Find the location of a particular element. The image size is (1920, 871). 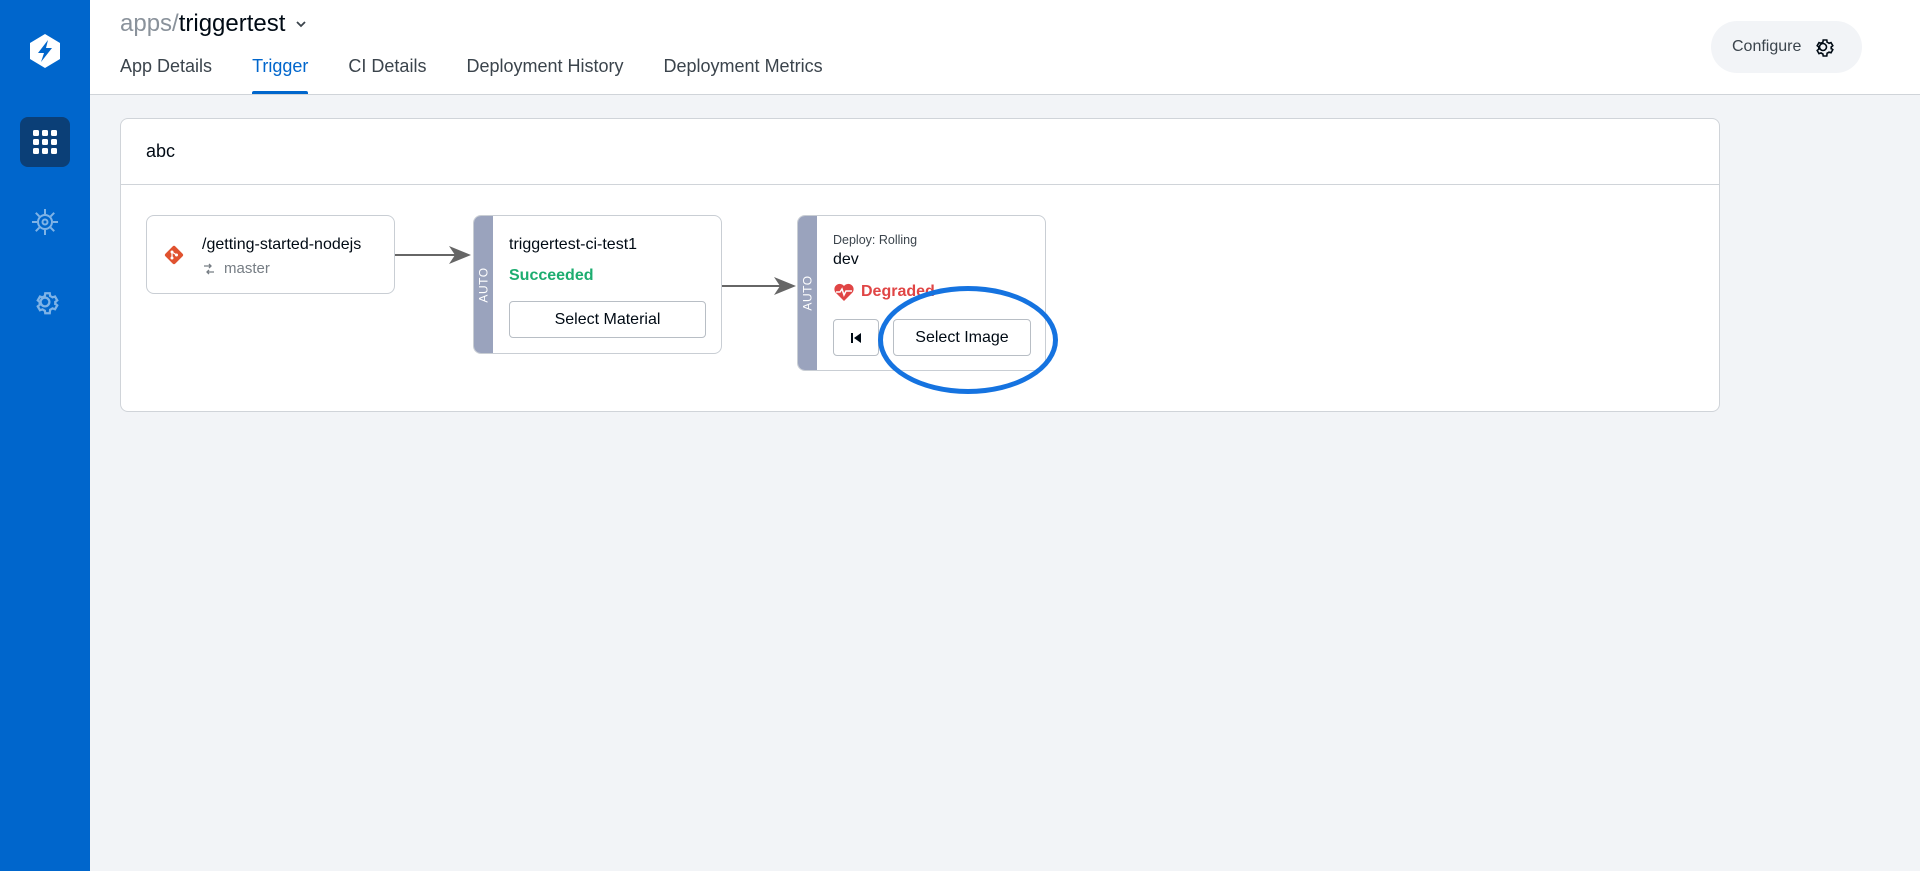

rollback-button is located at coordinates (856, 337).